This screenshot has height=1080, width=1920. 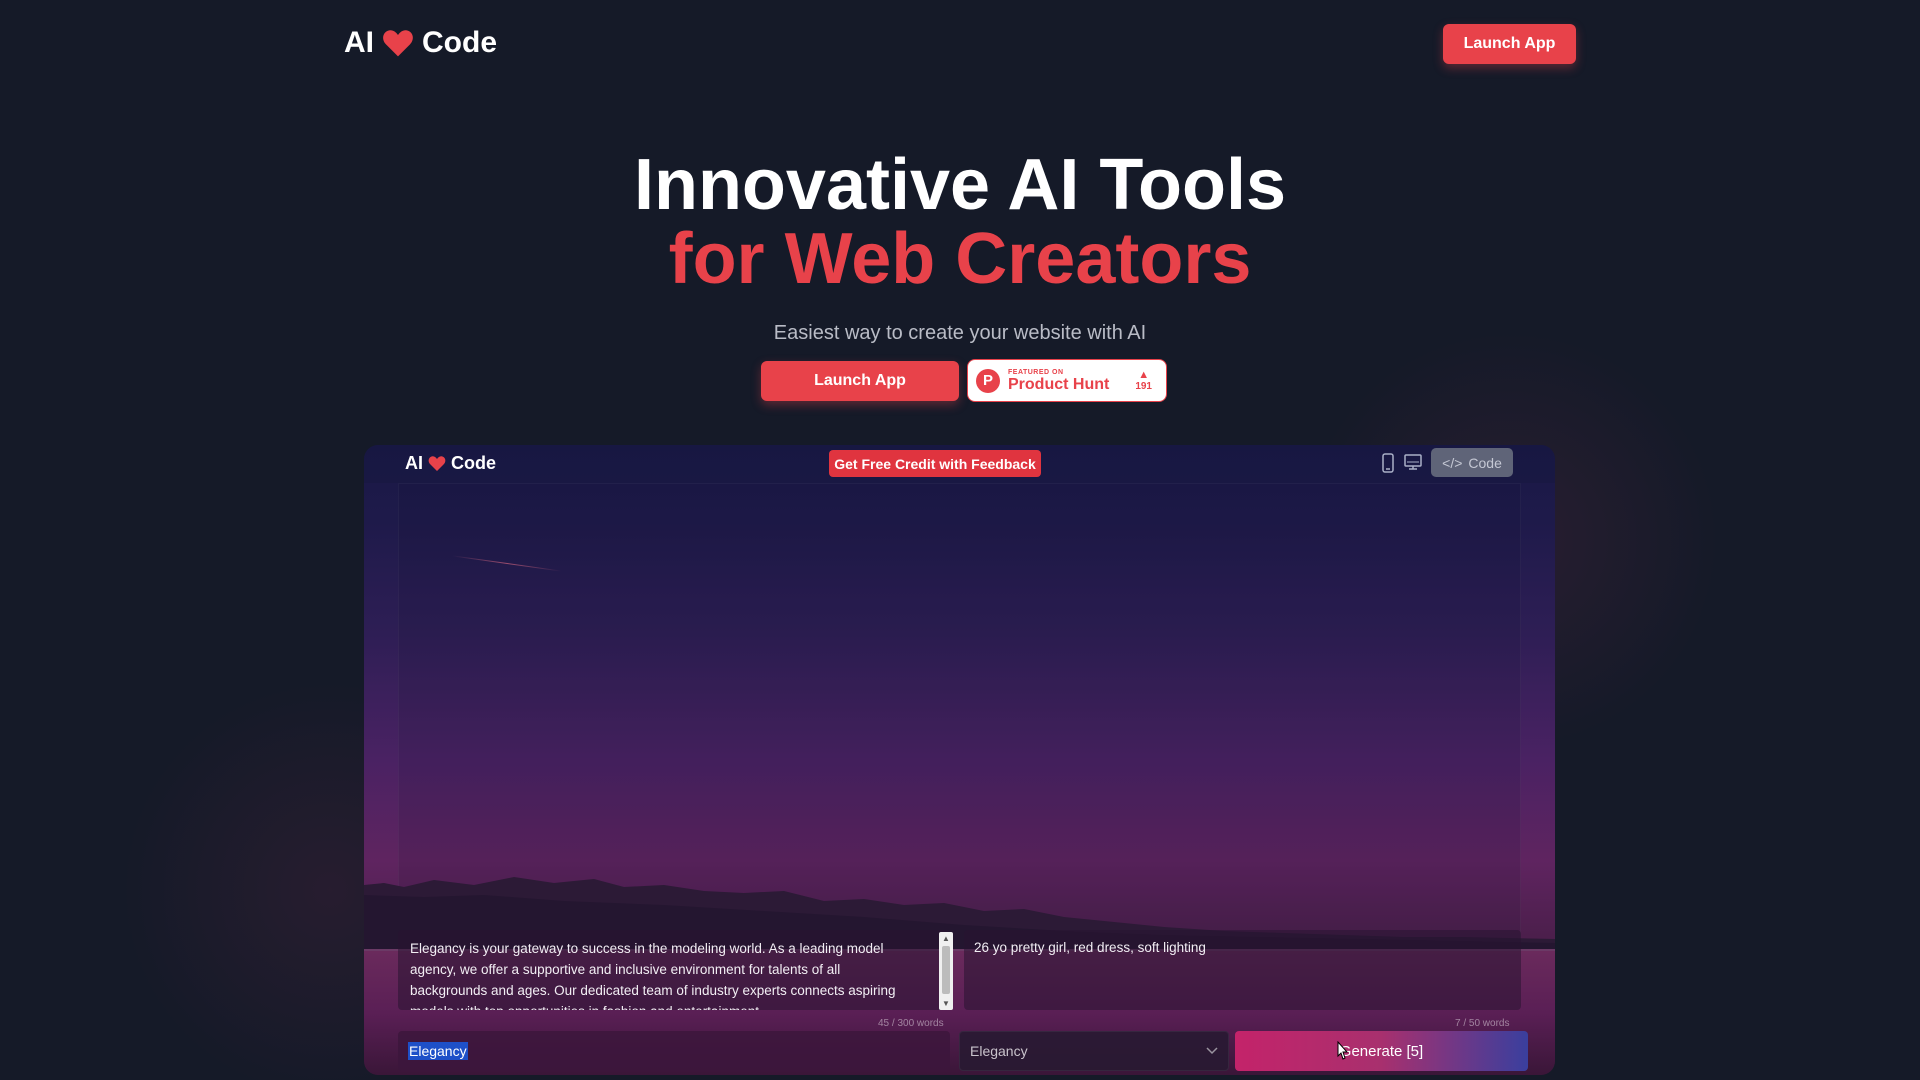 I want to click on hero-title: Innovative AI Tools for Web Creators, so click(x=960, y=222).